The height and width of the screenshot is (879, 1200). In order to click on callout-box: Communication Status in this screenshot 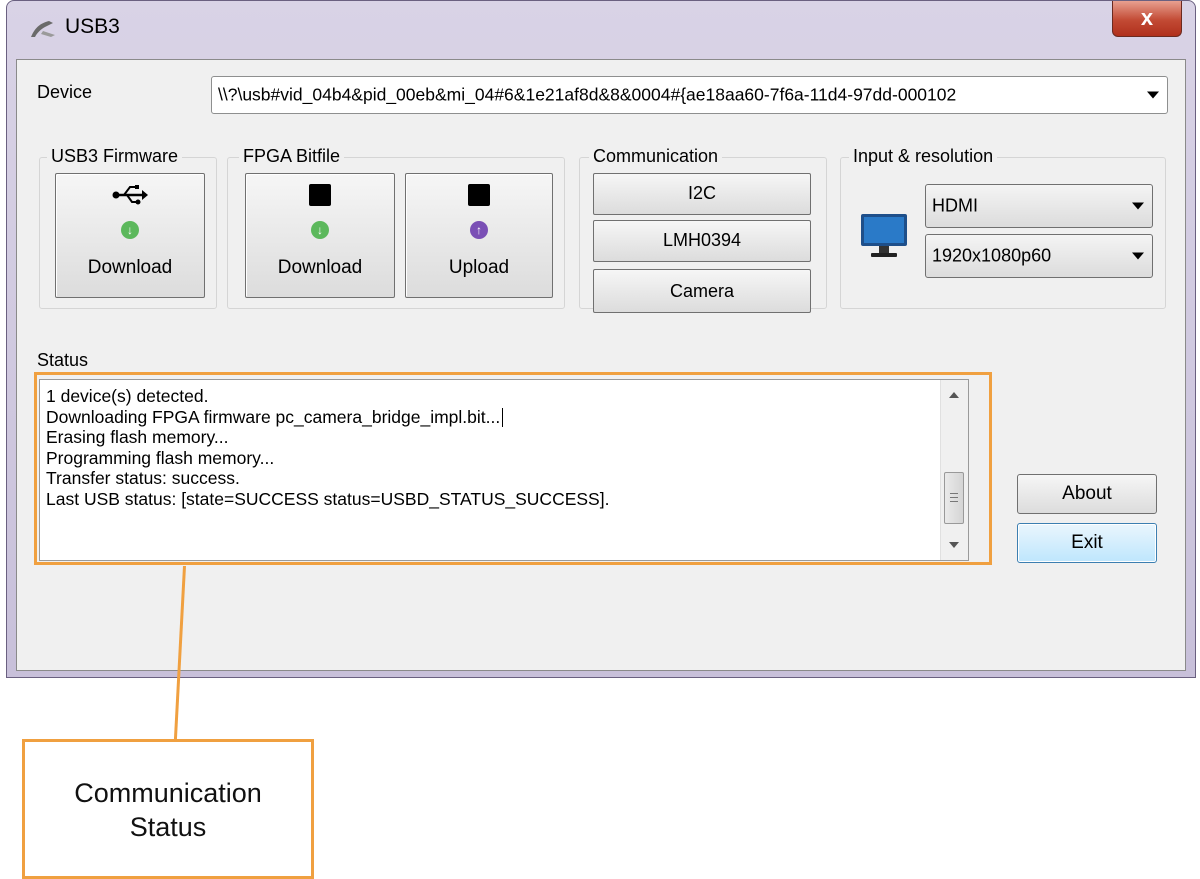, I will do `click(168, 809)`.